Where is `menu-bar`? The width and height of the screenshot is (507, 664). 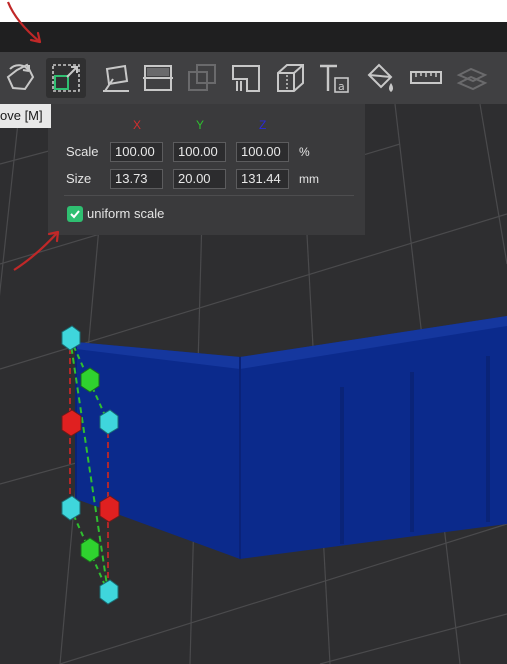
menu-bar is located at coordinates (253, 37).